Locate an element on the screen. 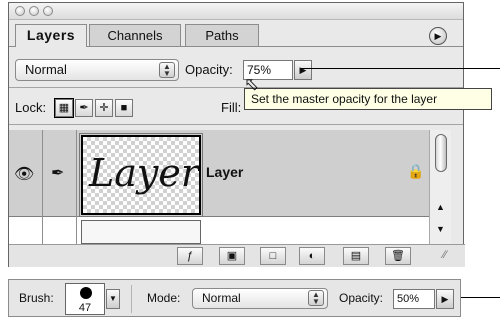 This screenshot has width=500, height=323. eye-icon: 👁 is located at coordinates (24, 174).